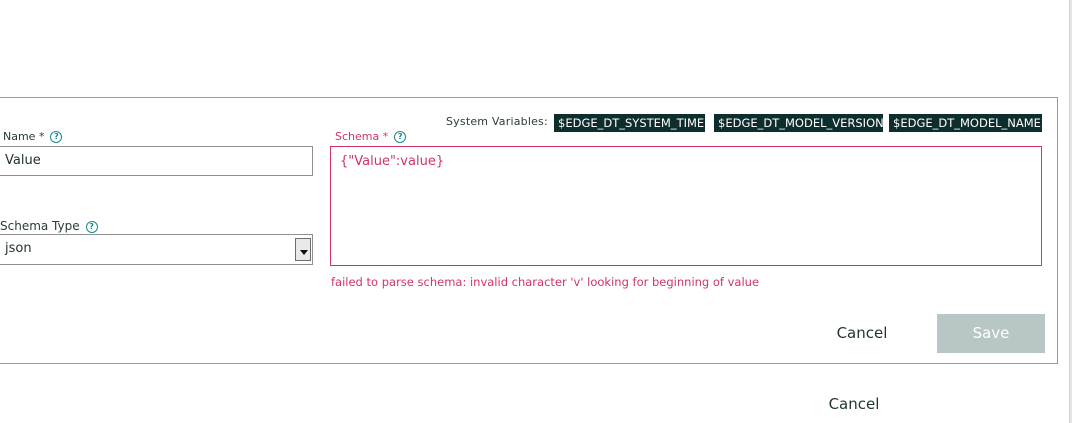  Describe the element at coordinates (40, 226) in the screenshot. I see `schema-type-label-text: Schema Type` at that location.